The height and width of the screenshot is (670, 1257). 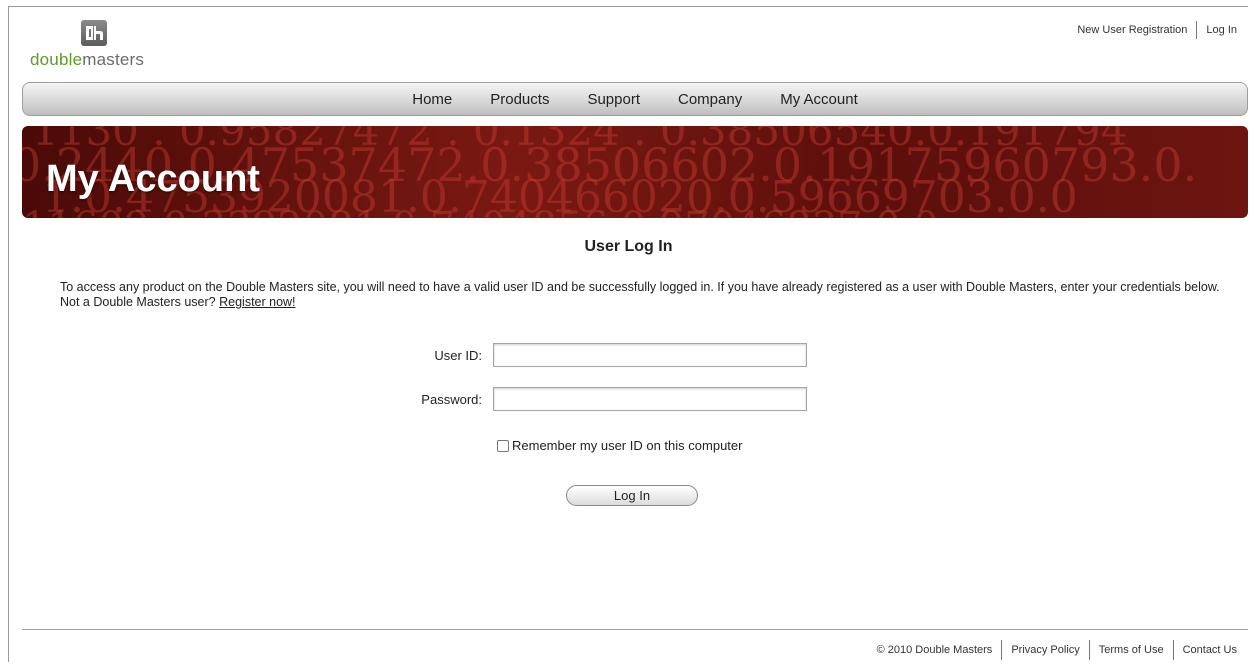 What do you see at coordinates (635, 629) in the screenshot?
I see `footer-divider` at bounding box center [635, 629].